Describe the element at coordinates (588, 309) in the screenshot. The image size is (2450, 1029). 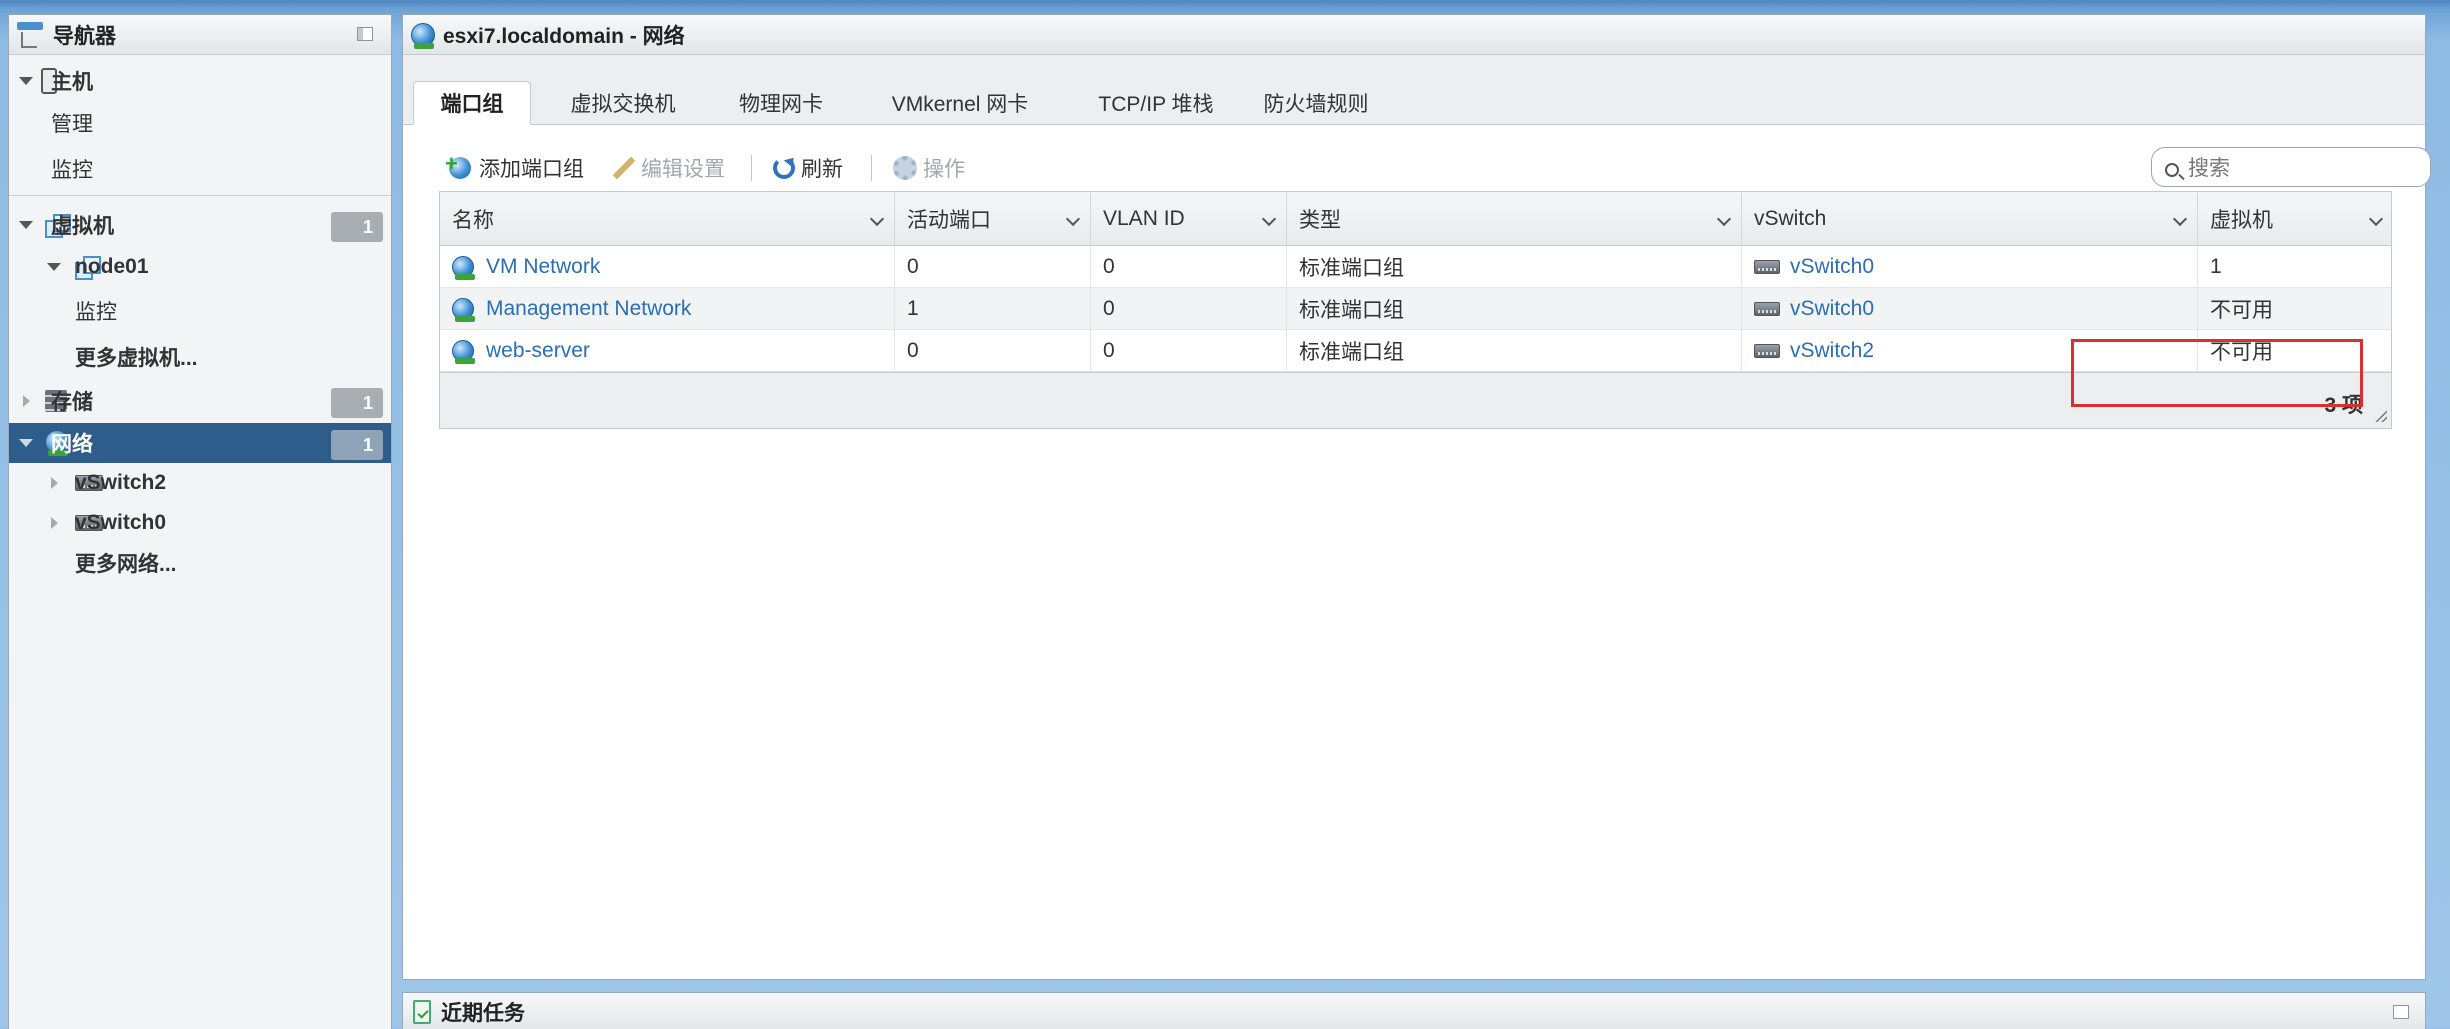
I see `port-group-link: Management Network` at that location.